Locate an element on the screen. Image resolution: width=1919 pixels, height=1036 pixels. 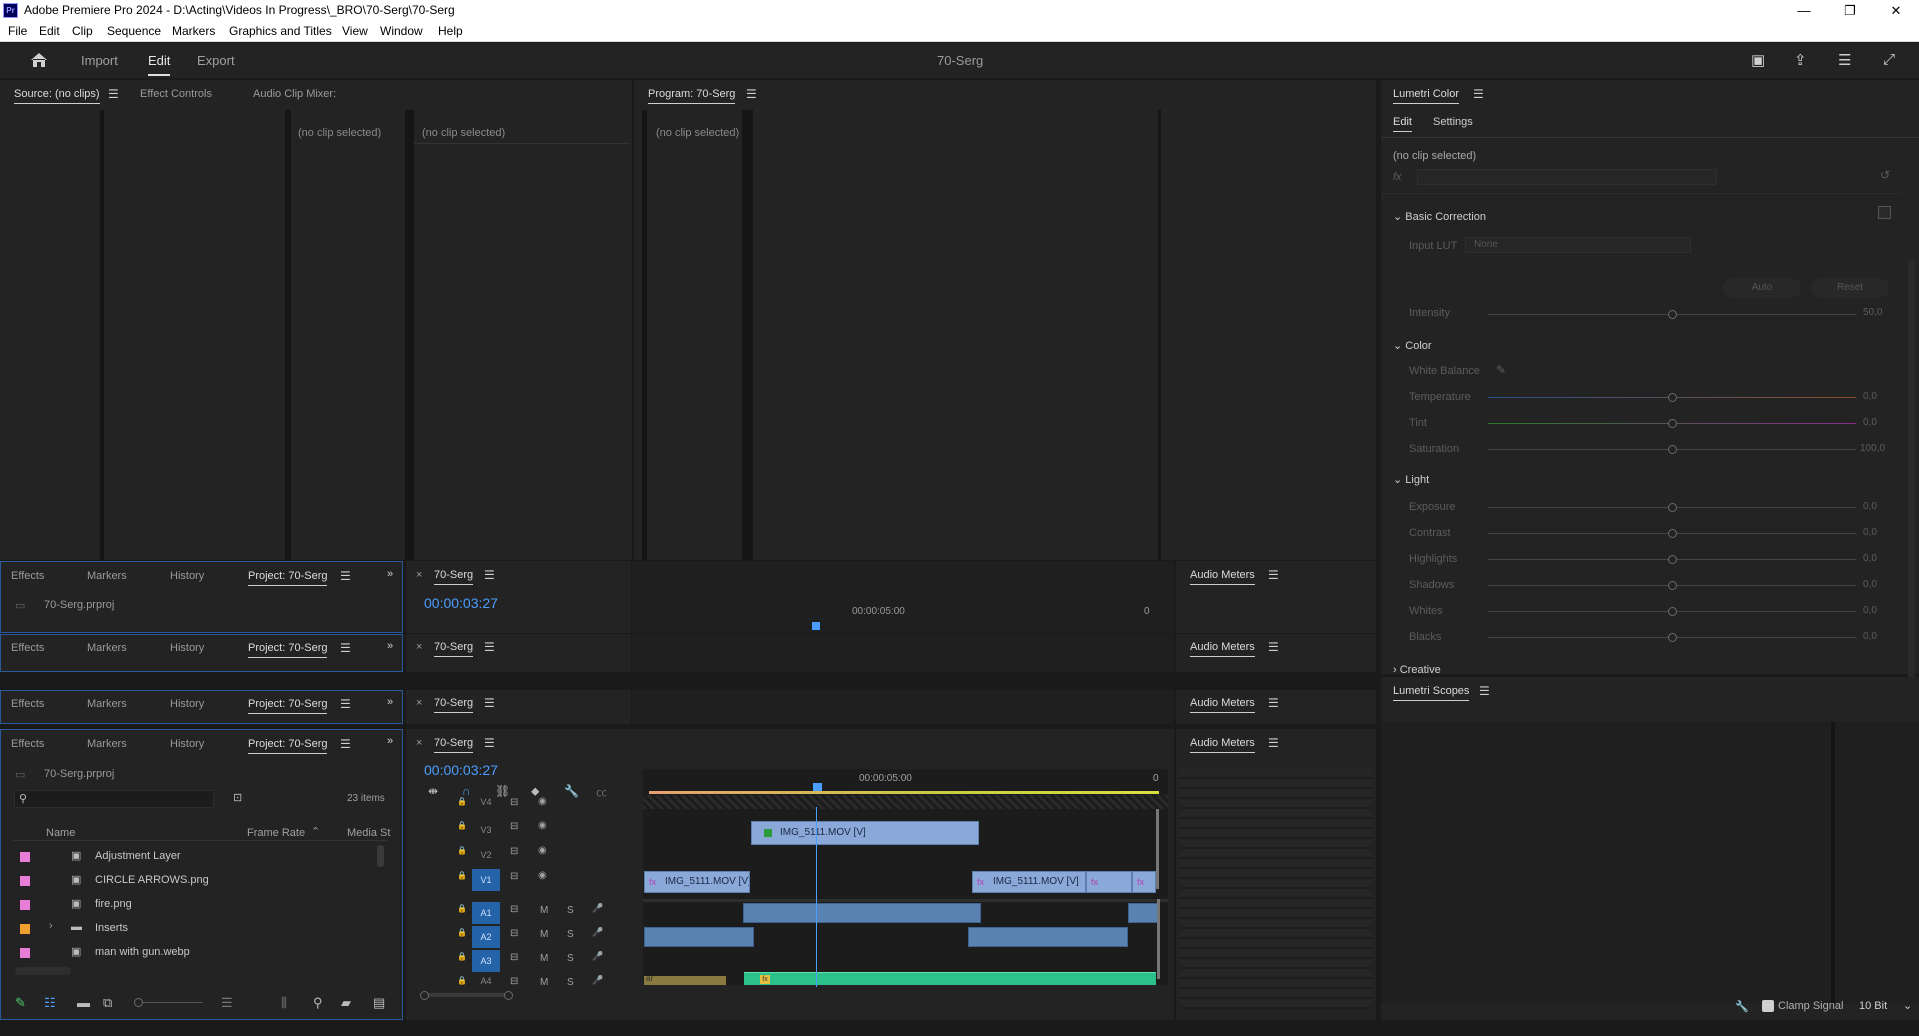
tab-lumetri-settings: Settings is located at coordinates (1453, 122).